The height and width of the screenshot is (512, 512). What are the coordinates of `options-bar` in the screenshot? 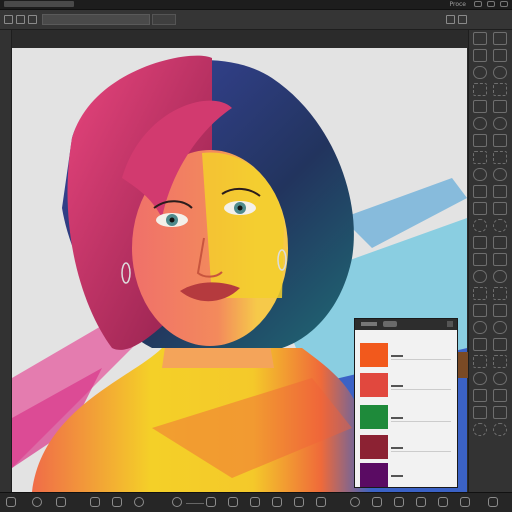 It's located at (256, 20).